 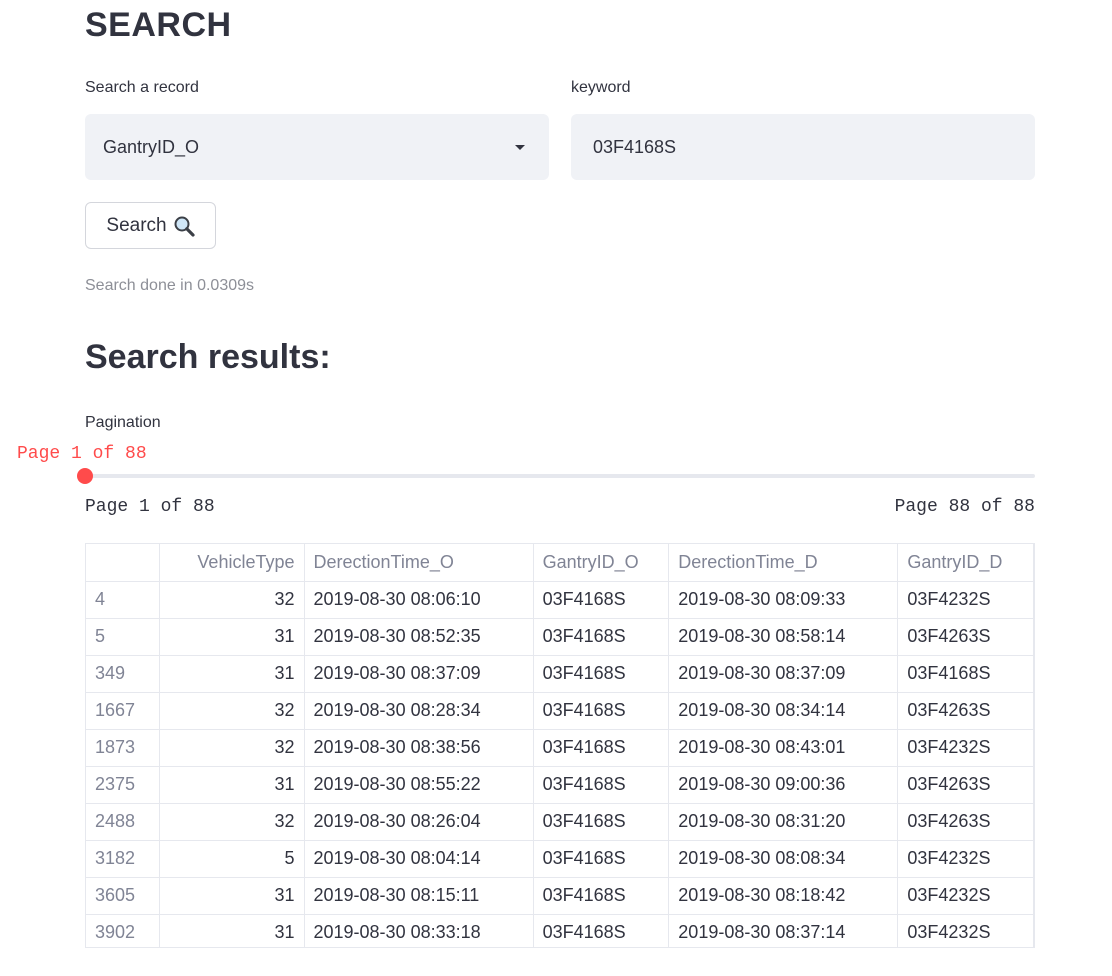 I want to click on search-status-text: Search done in 0.0309s, so click(x=170, y=285).